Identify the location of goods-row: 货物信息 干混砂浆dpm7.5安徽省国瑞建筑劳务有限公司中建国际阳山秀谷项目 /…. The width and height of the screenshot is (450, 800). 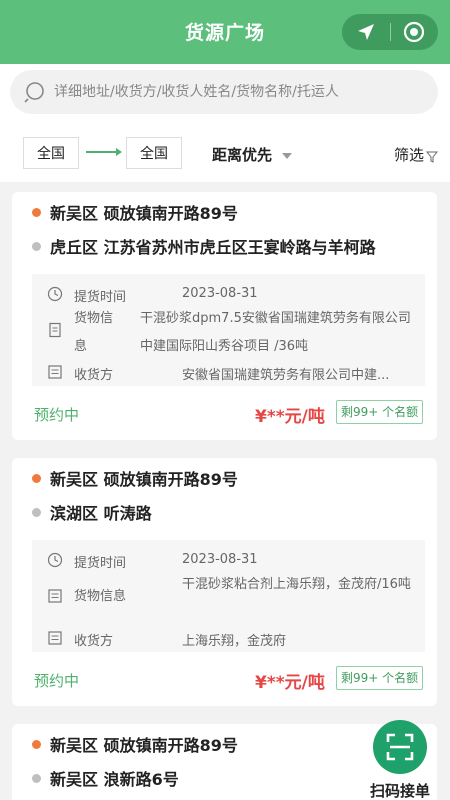
(228, 330).